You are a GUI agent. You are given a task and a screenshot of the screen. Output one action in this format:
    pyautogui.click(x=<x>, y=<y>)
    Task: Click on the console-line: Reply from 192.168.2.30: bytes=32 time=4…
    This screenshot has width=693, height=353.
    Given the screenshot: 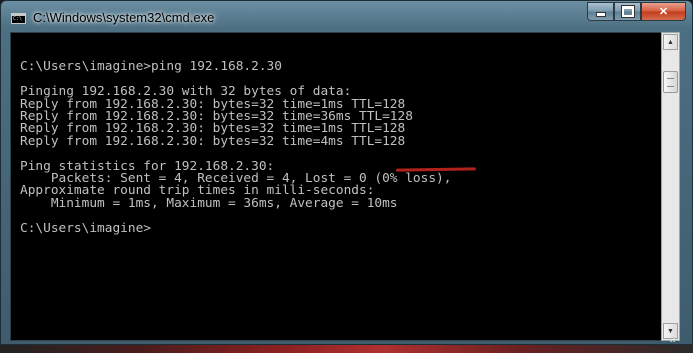 What is the action you would take?
    pyautogui.click(x=213, y=141)
    